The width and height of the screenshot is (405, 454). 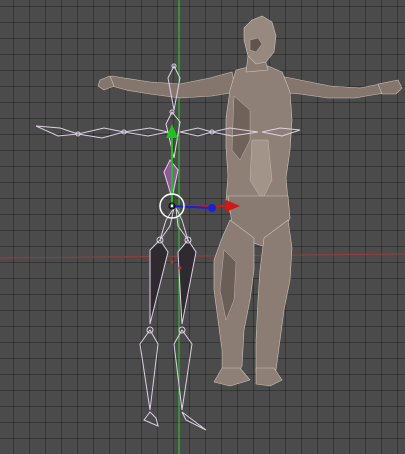 What do you see at coordinates (212, 208) in the screenshot?
I see `gizmo-z-handle` at bounding box center [212, 208].